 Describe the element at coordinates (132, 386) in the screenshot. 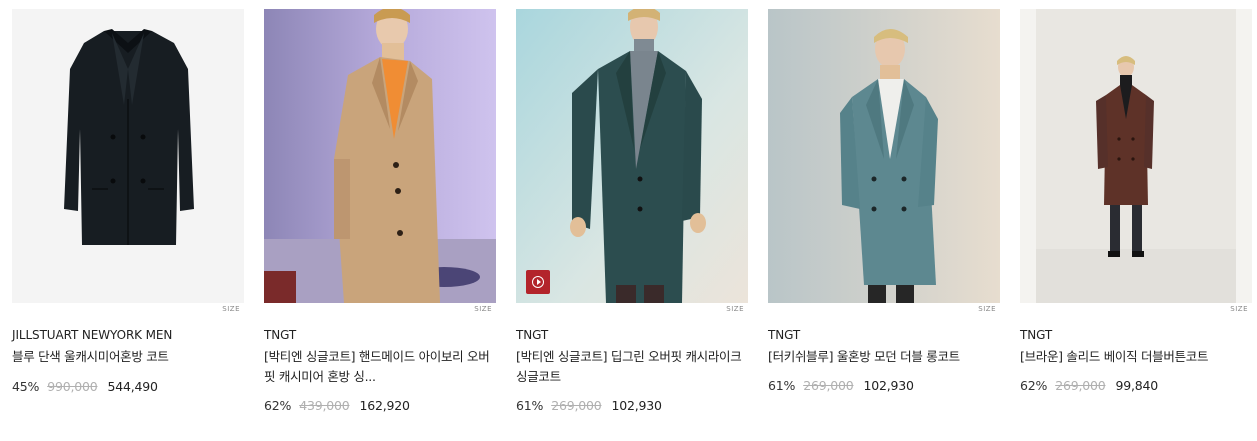

I see `sale-price: 544,490` at that location.